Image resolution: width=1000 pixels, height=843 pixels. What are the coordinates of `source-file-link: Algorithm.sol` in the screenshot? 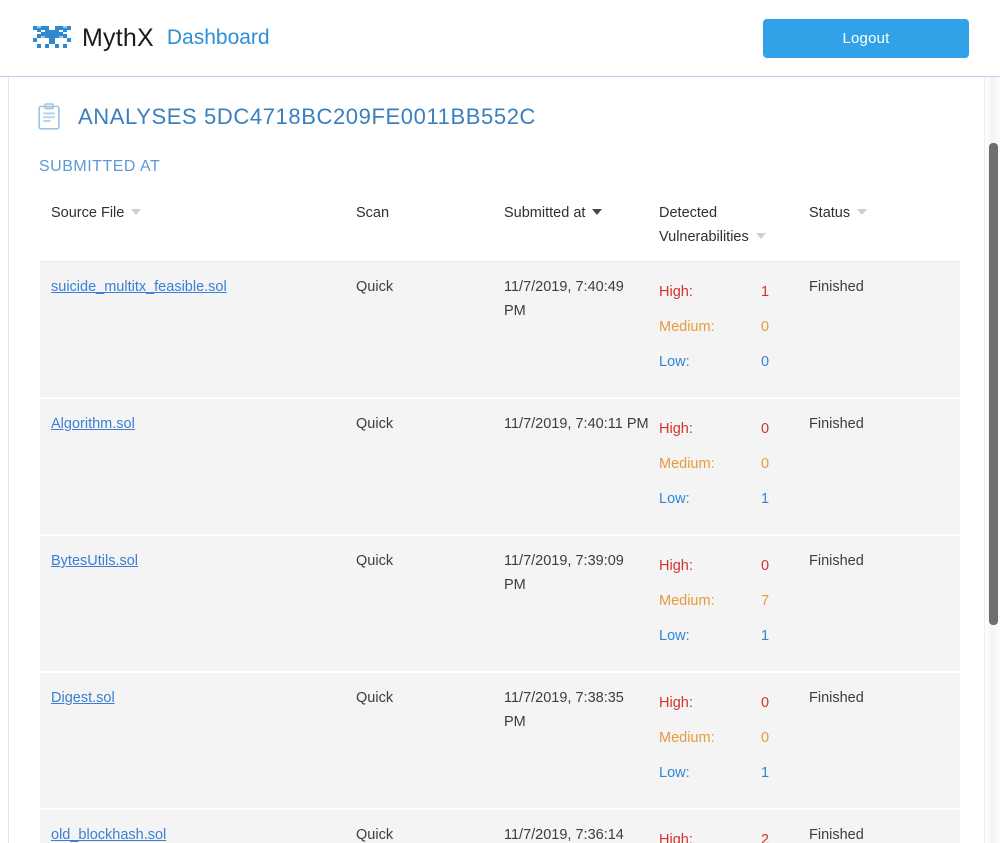 It's located at (93, 424).